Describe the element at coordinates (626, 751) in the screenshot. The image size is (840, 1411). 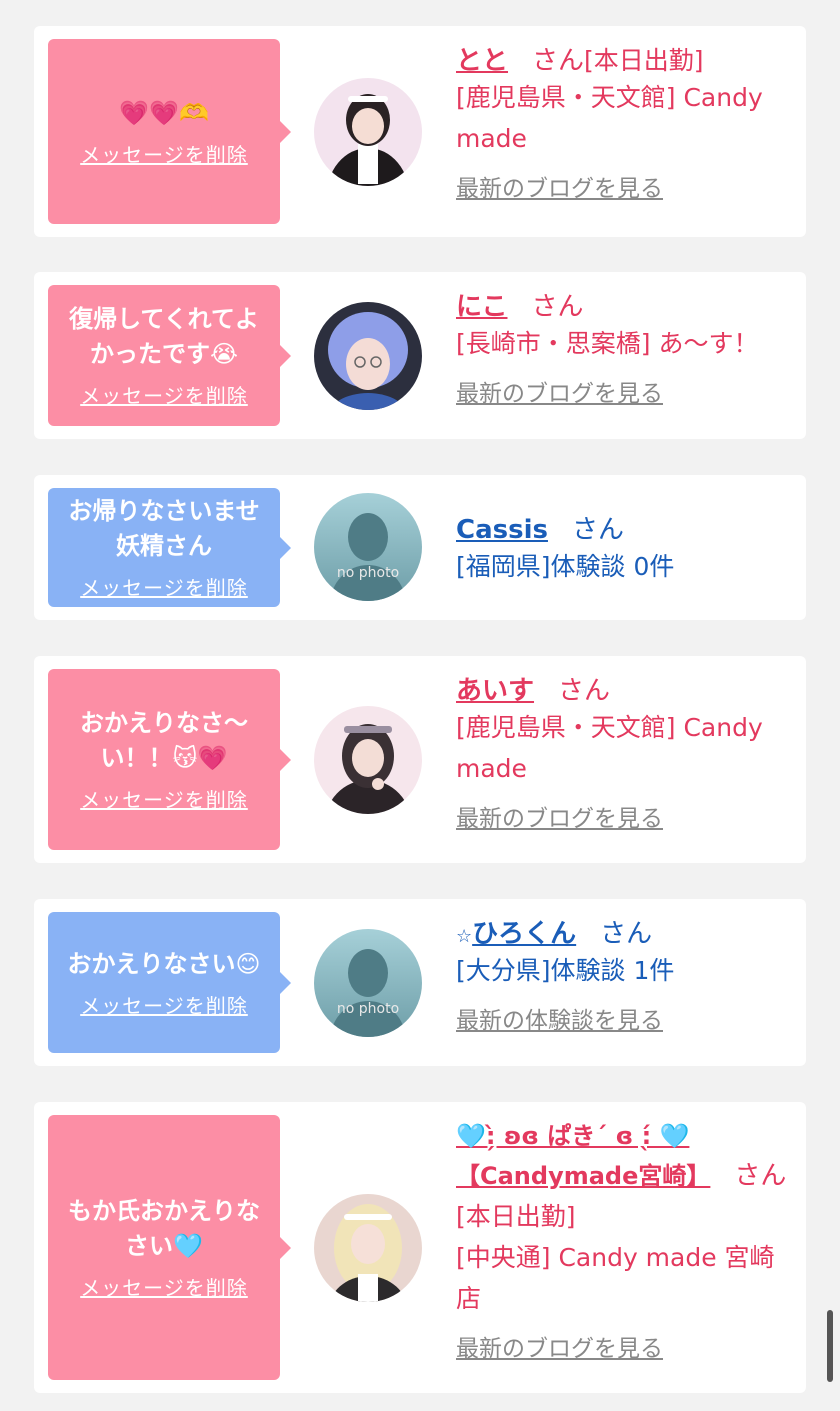
I see `user-info: あいす さん [鹿児島県・天文館] Candy made 最新のブログを見る` at that location.